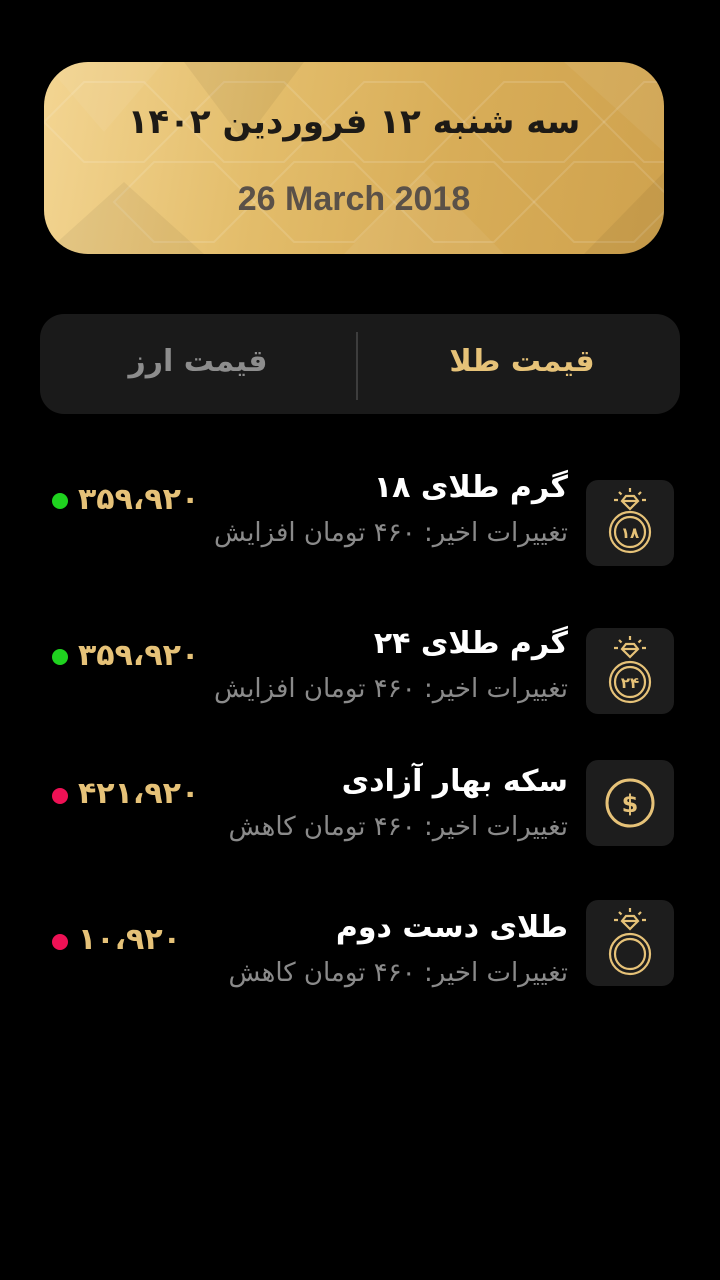 This screenshot has height=1280, width=720. Describe the element at coordinates (451, 927) in the screenshot. I see `item-title: طلای دست دوم` at that location.